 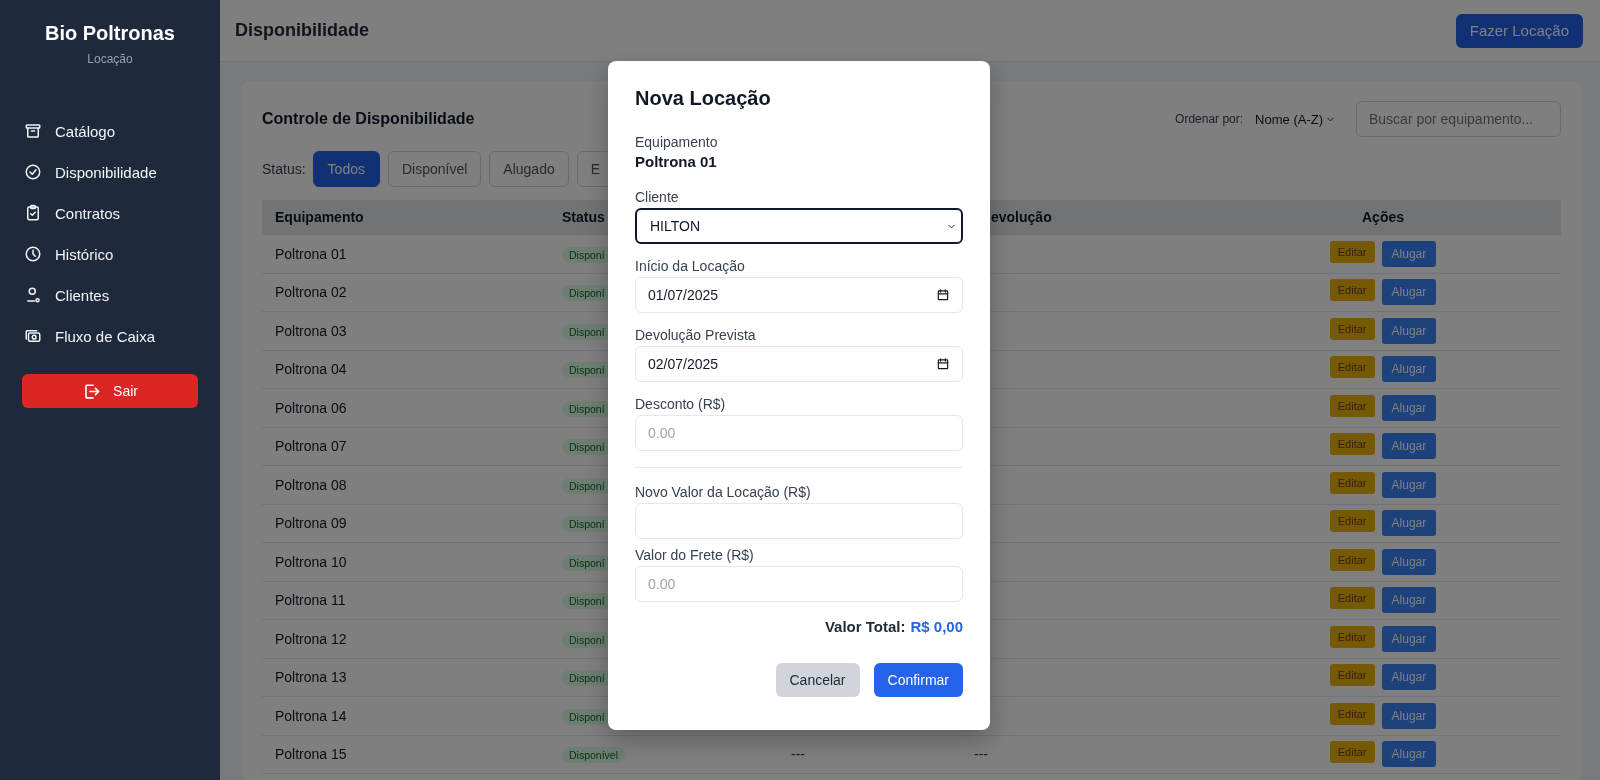 What do you see at coordinates (799, 364) in the screenshot?
I see `date-field: 02/07/2025` at bounding box center [799, 364].